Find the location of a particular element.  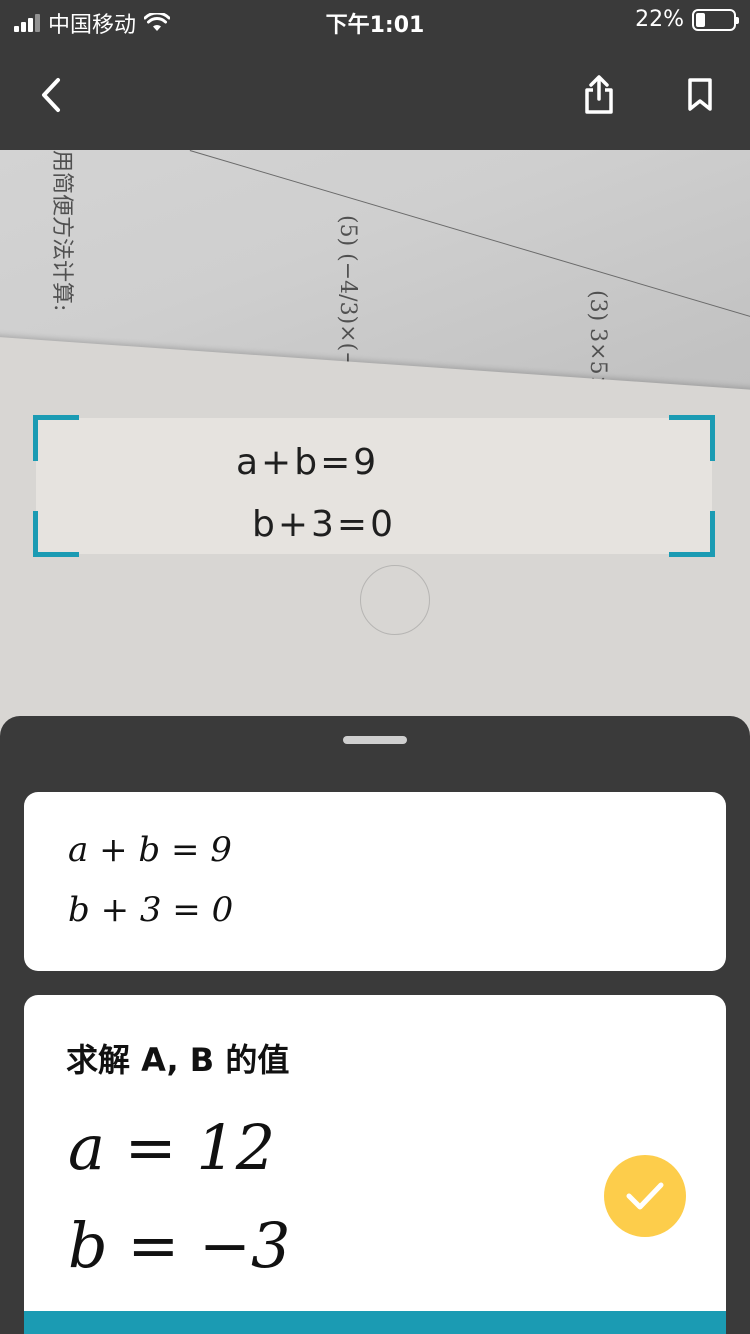

bookmark-icon is located at coordinates (700, 94).